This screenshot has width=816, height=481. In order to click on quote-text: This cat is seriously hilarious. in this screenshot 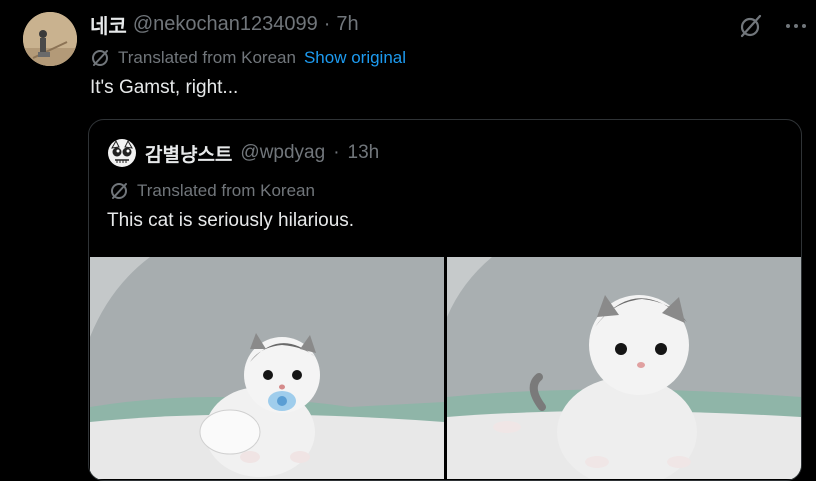, I will do `click(231, 220)`.